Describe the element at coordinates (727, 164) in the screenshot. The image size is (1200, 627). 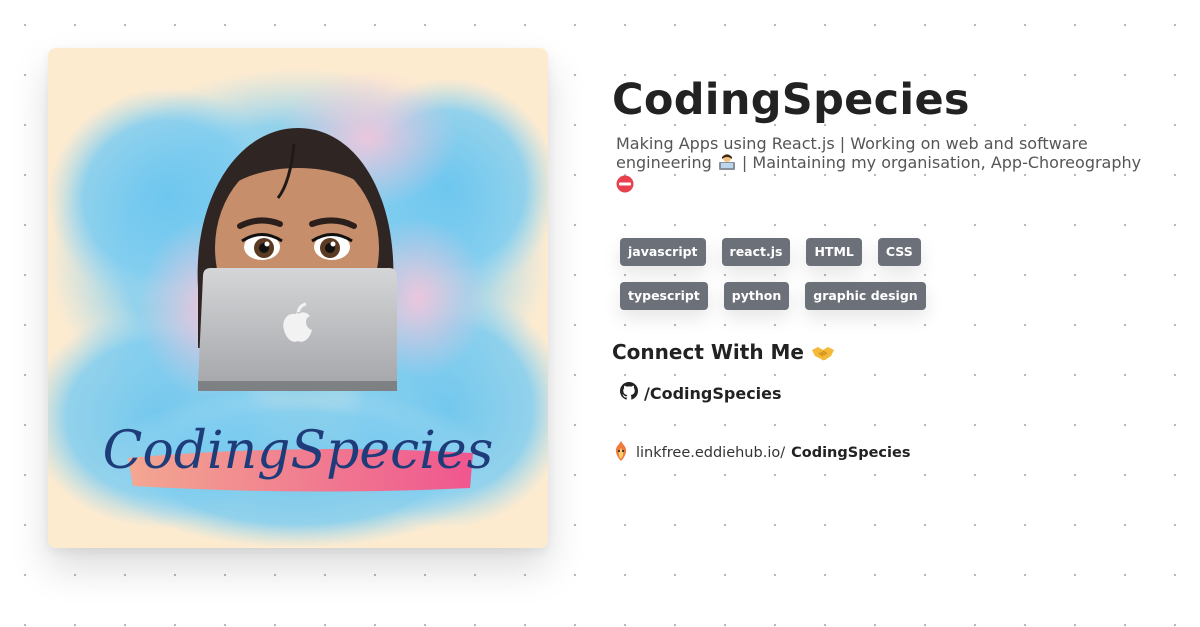
I see `technologist-icon` at that location.